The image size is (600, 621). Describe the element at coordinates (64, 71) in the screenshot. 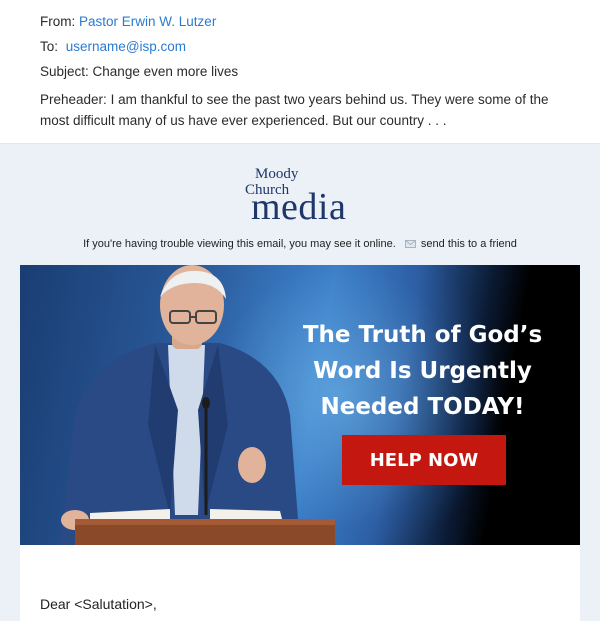

I see `subject-label: Subject:` at that location.